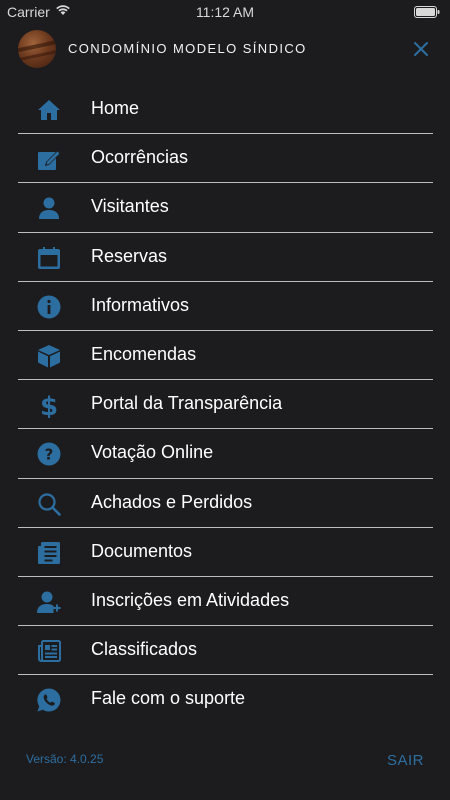 The height and width of the screenshot is (800, 450). I want to click on menu-item-label: Visitantes, so click(130, 206).